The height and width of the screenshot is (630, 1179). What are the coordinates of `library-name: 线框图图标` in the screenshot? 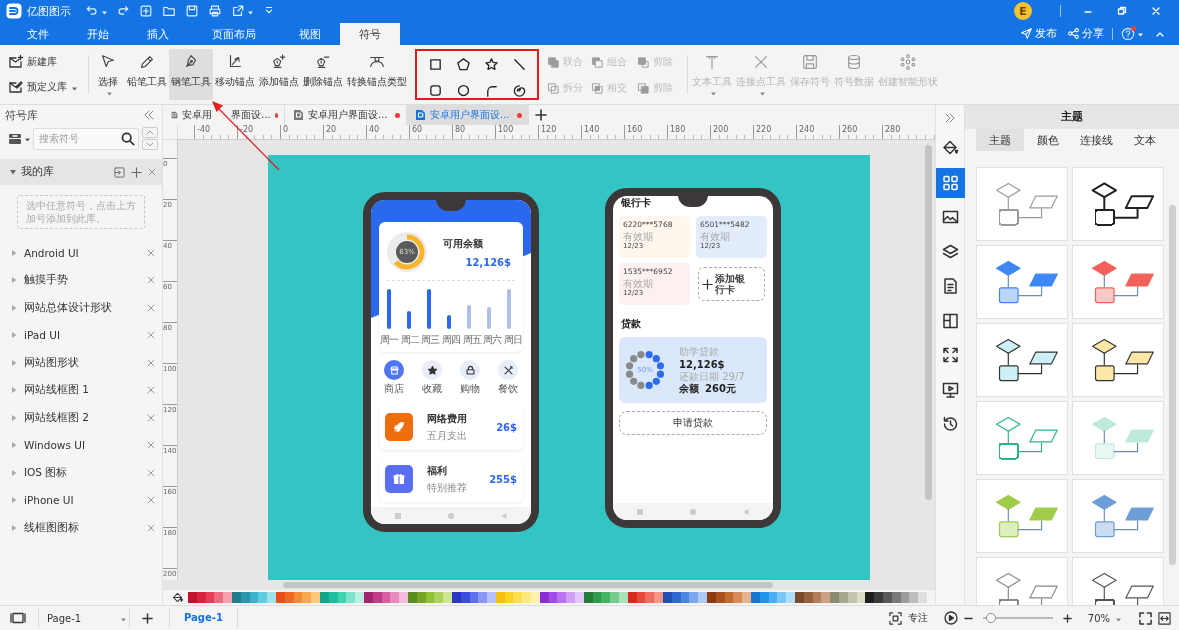 It's located at (52, 527).